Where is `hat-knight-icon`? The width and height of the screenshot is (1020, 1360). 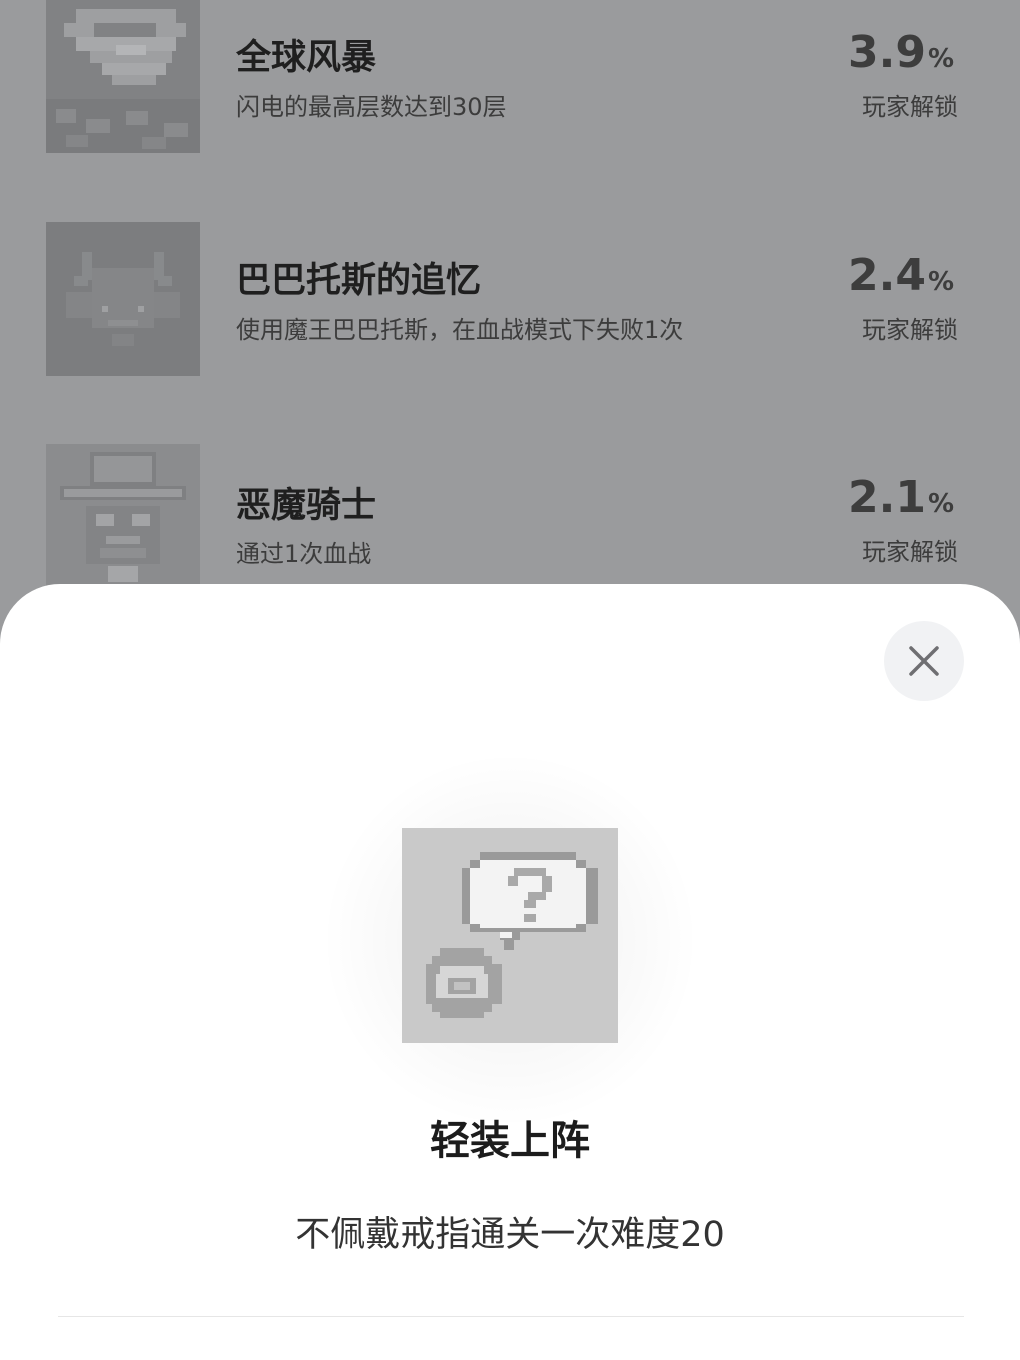 hat-knight-icon is located at coordinates (123, 521).